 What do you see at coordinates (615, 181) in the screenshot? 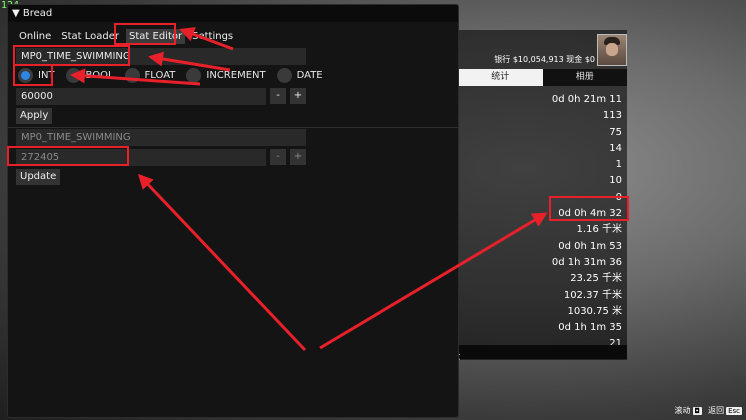
I see `list-item: 10` at bounding box center [615, 181].